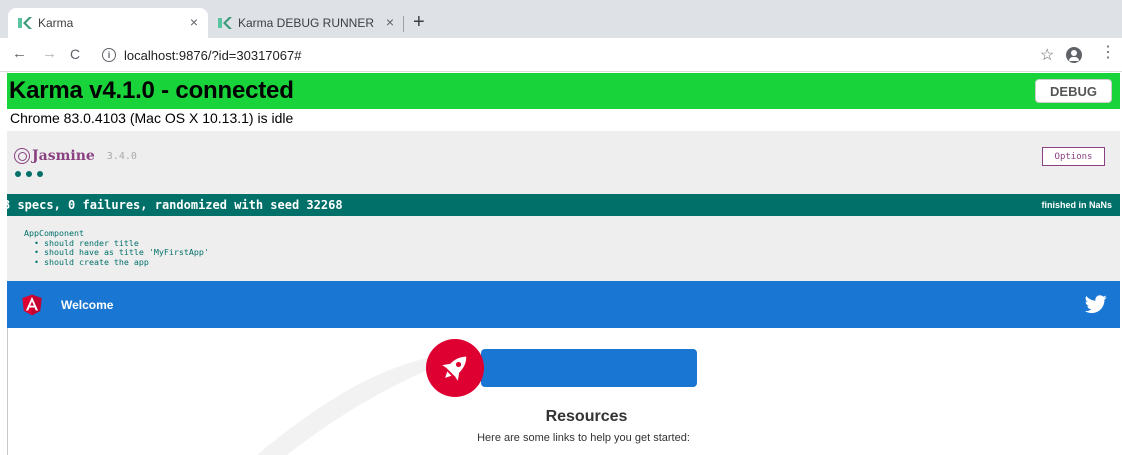  Describe the element at coordinates (7, 391) in the screenshot. I see `frame-border` at that location.